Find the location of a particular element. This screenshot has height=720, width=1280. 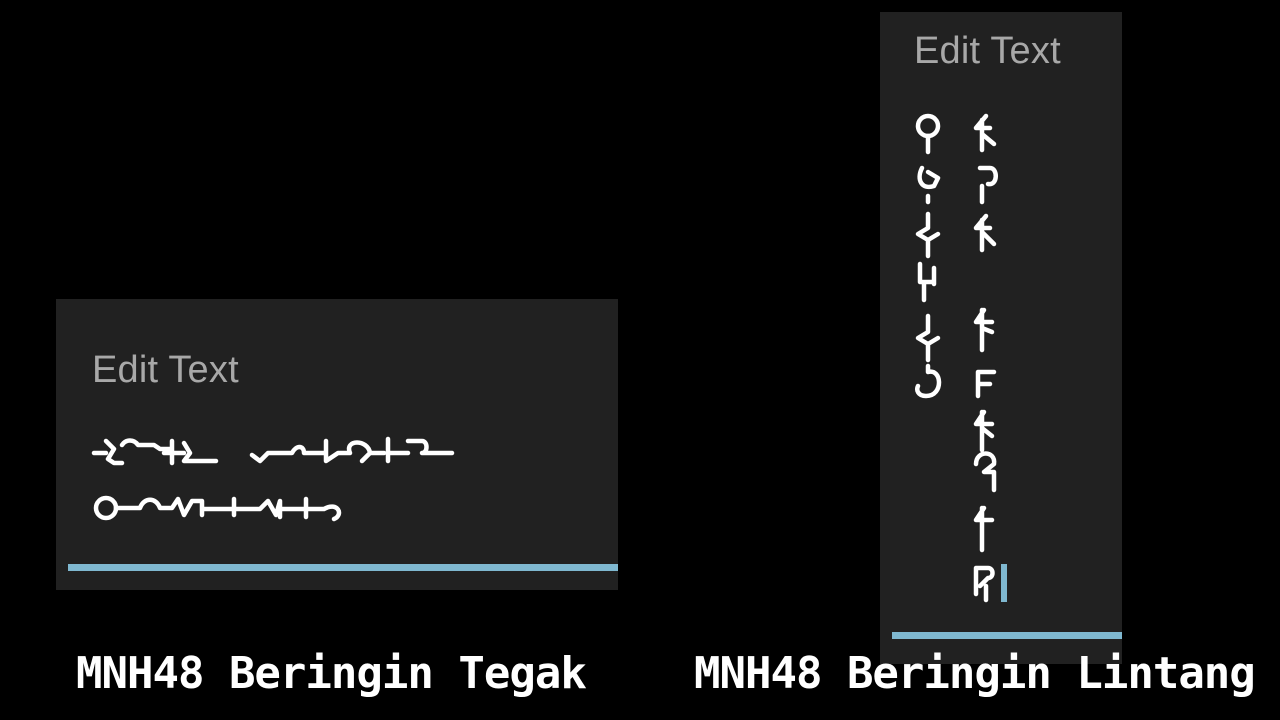

caption-vertical: MNH48 Beringin Lintang is located at coordinates (975, 673).